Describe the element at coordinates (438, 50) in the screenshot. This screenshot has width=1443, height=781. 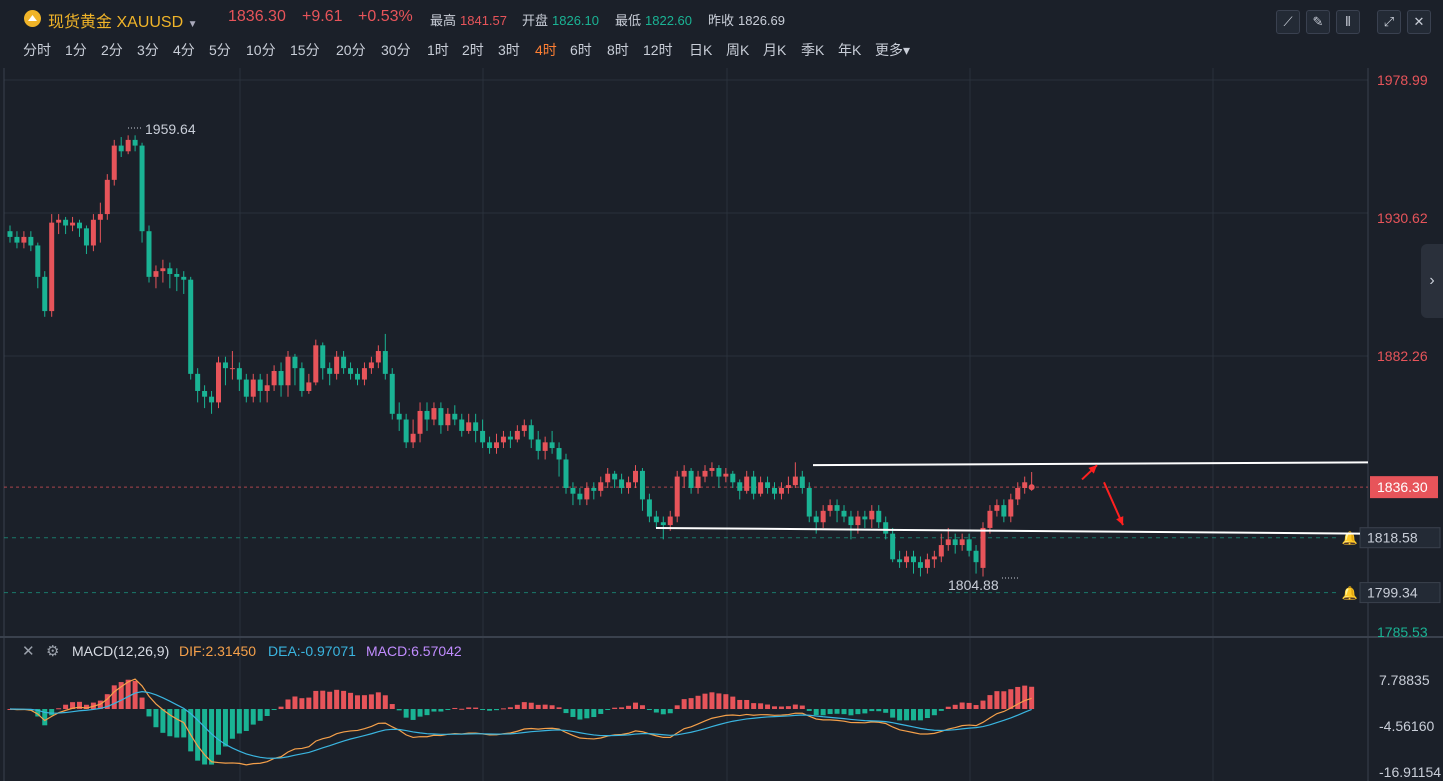
I see `period-tab-10: 1时` at that location.